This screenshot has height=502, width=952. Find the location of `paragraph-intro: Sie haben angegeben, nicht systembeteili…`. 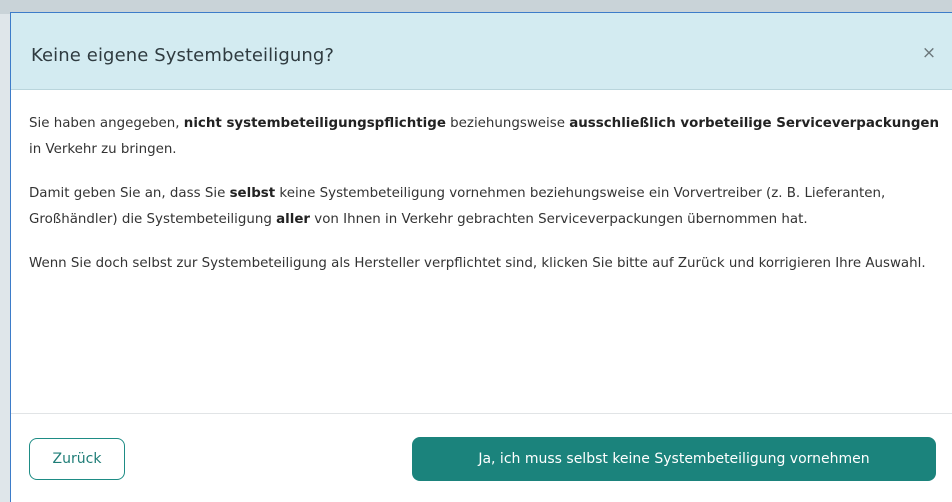

paragraph-intro: Sie haben angegeben, nicht systembeteili… is located at coordinates (485, 137).